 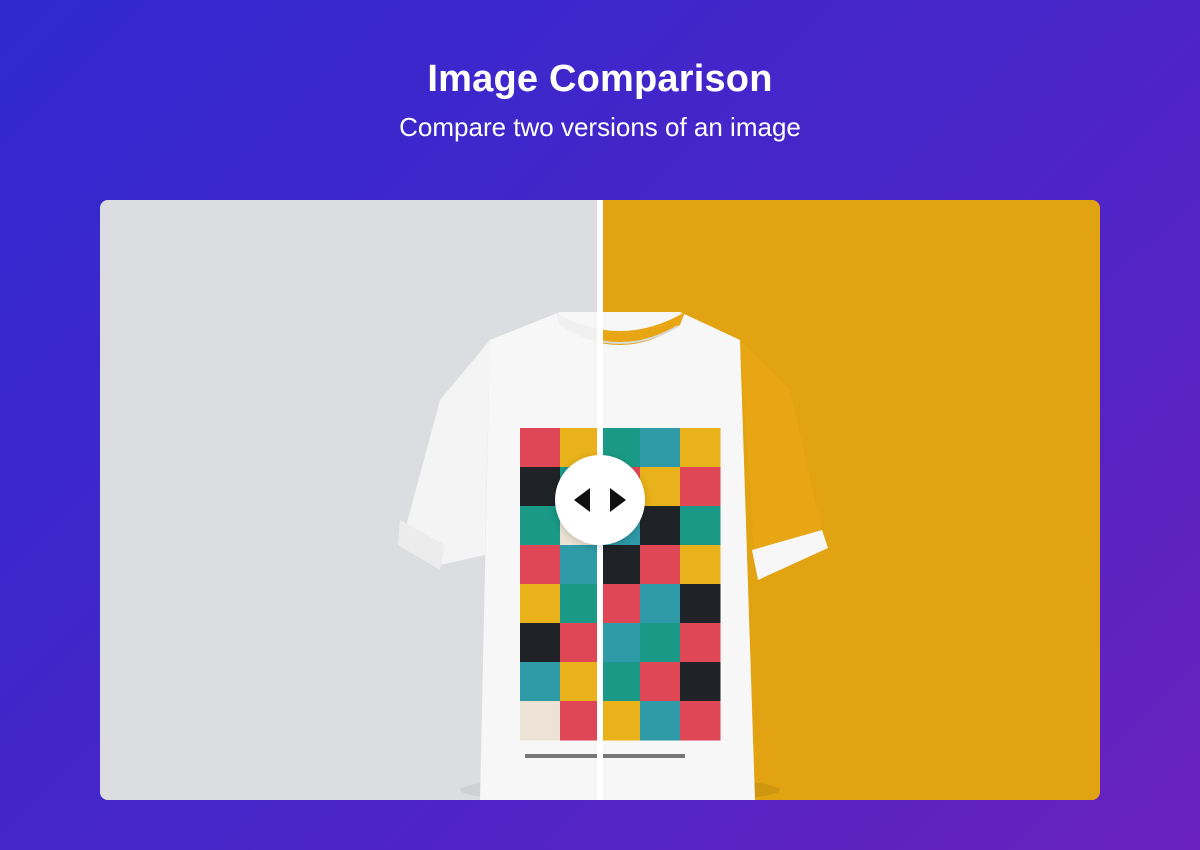 I want to click on arrow-left-icon, so click(x=582, y=500).